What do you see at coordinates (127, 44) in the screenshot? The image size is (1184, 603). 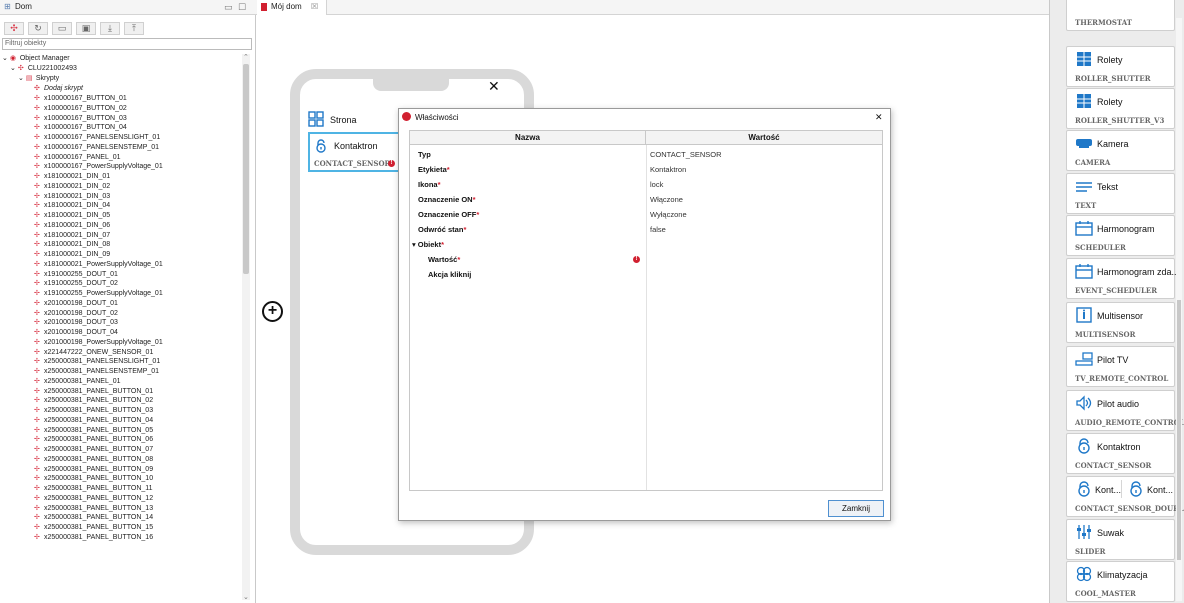 I see `filter-input: Filtruj obiekty` at bounding box center [127, 44].